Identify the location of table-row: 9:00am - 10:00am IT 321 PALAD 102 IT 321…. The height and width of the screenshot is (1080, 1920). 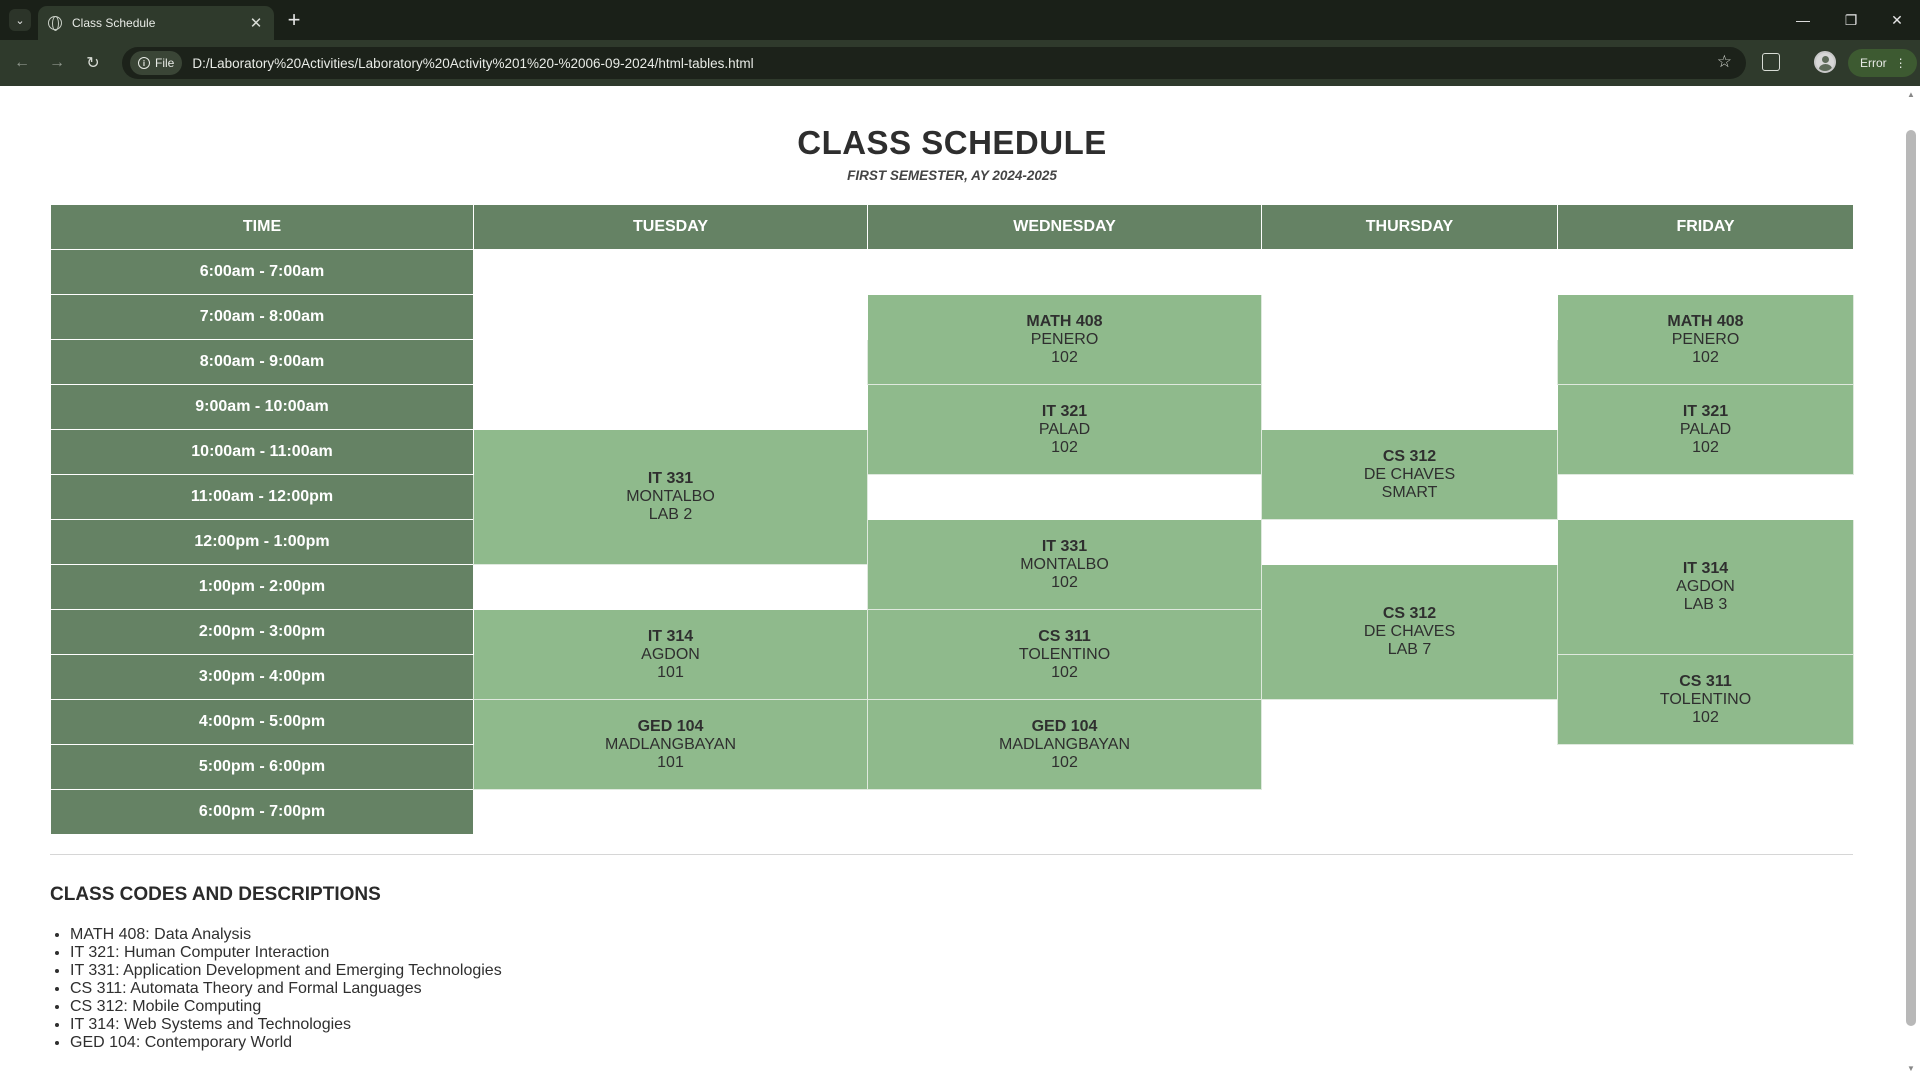
(952, 429).